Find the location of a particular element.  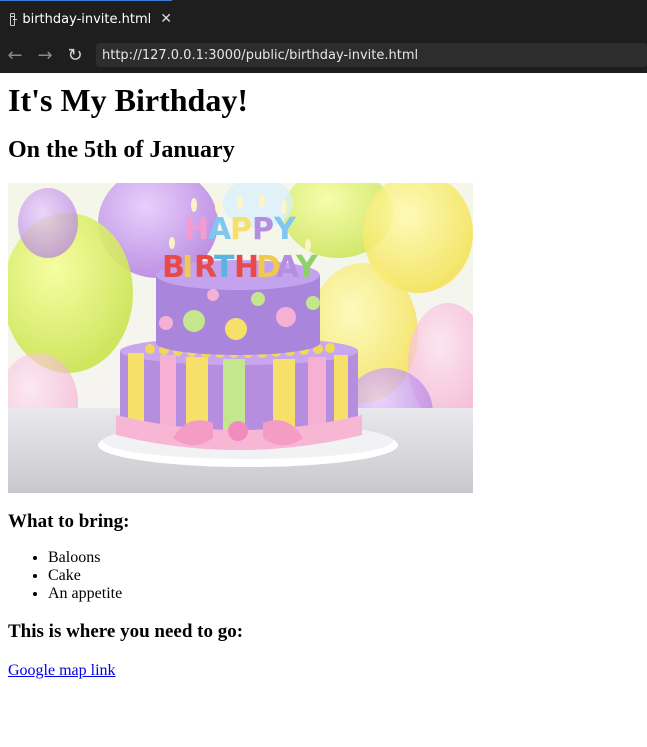

page-subtitle: On the 5th of January is located at coordinates (121, 150).